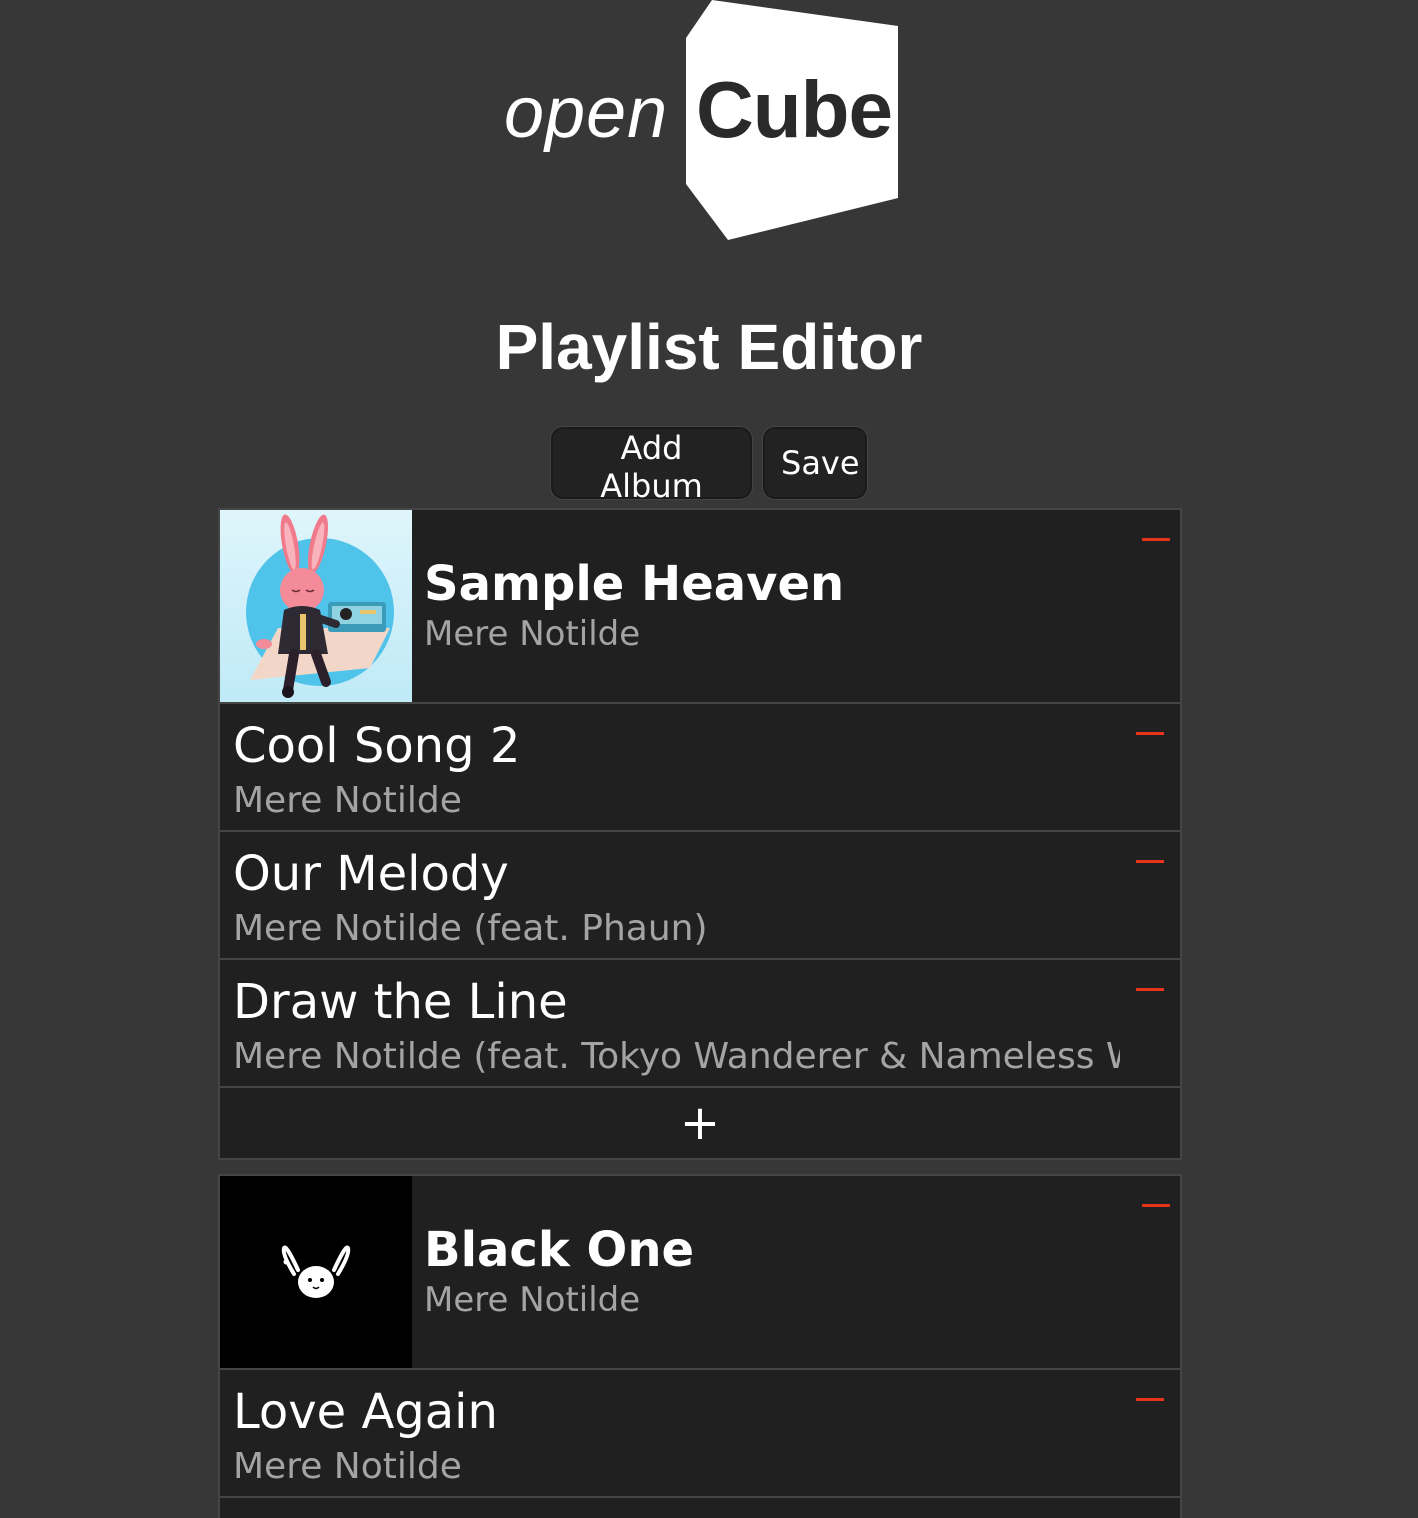 The image size is (1418, 1518). What do you see at coordinates (559, 1250) in the screenshot?
I see `album-title: Black One` at bounding box center [559, 1250].